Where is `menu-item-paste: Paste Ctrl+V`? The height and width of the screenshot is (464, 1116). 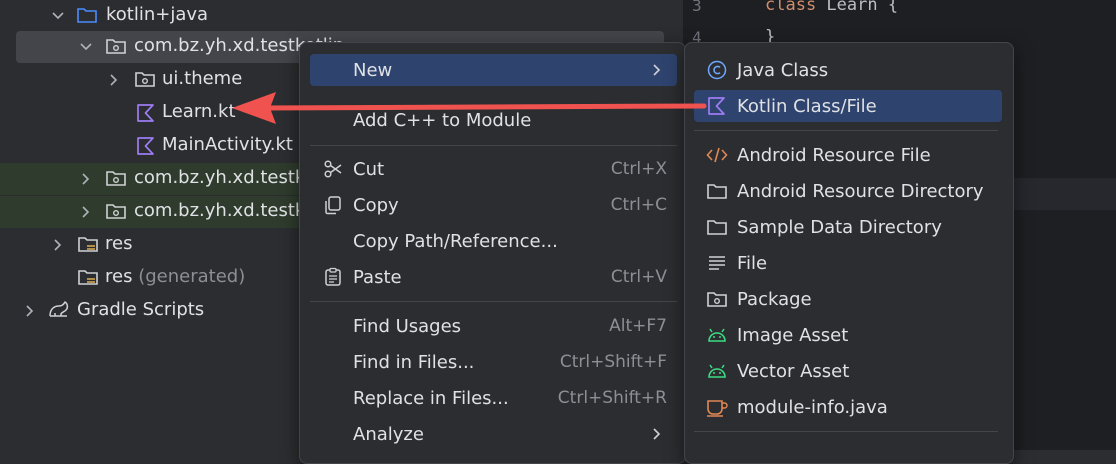
menu-item-paste: Paste Ctrl+V is located at coordinates (493, 277).